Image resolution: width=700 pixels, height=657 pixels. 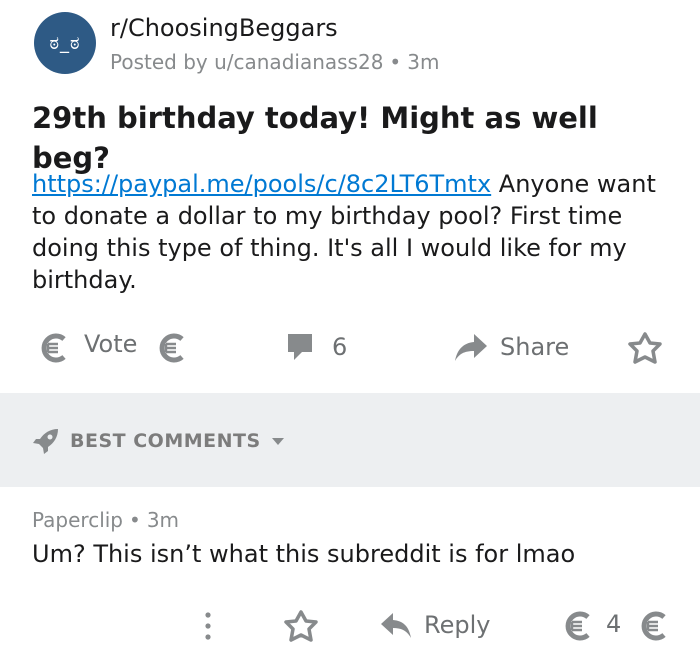 What do you see at coordinates (246, 62) in the screenshot?
I see `posted-by: Posted by u/canadianass28` at bounding box center [246, 62].